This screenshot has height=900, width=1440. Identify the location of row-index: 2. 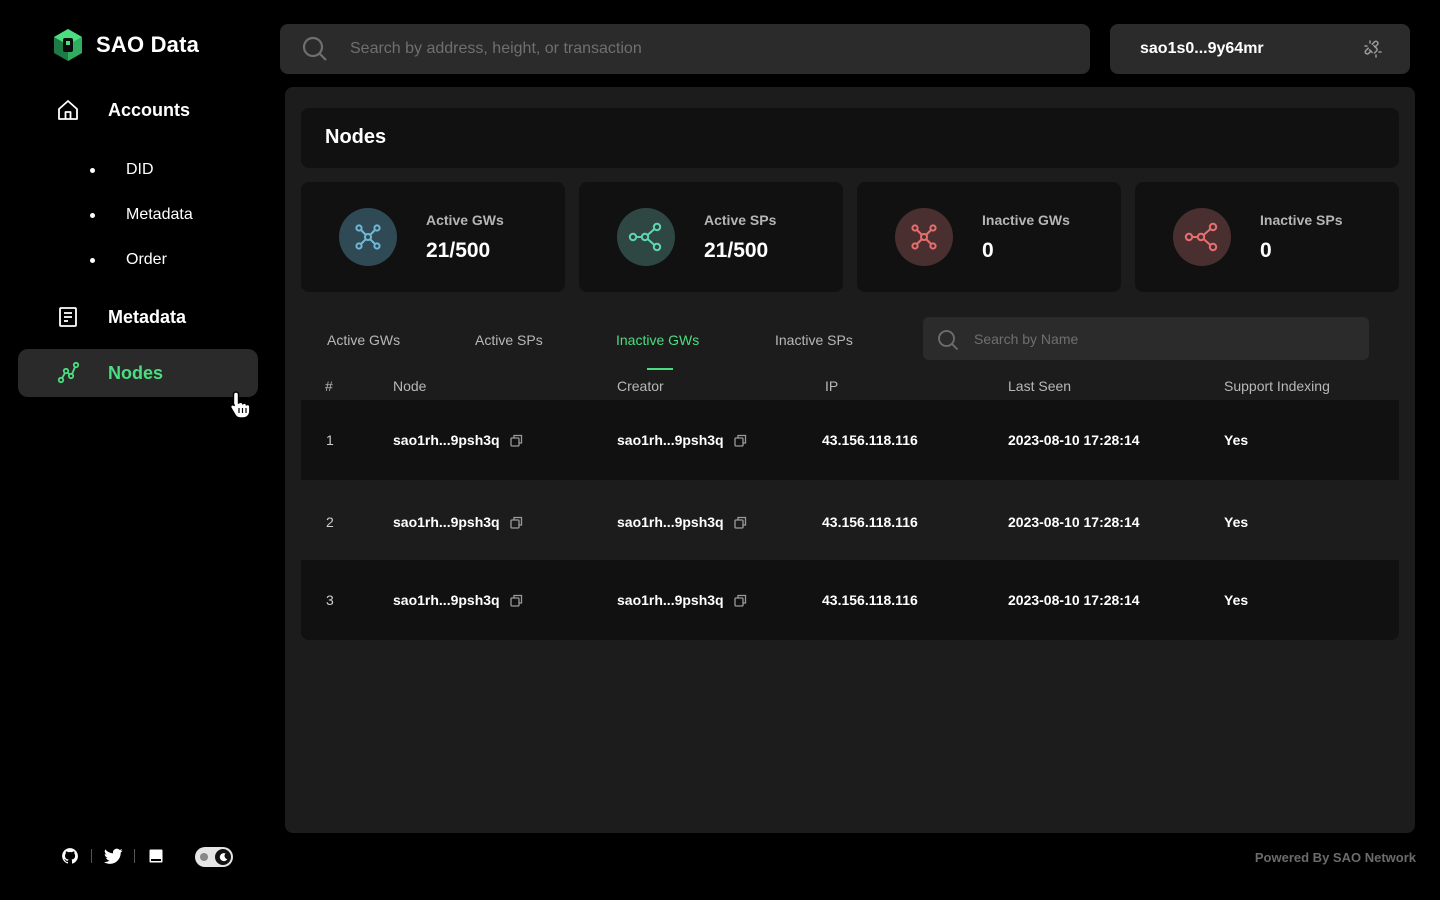
(330, 522).